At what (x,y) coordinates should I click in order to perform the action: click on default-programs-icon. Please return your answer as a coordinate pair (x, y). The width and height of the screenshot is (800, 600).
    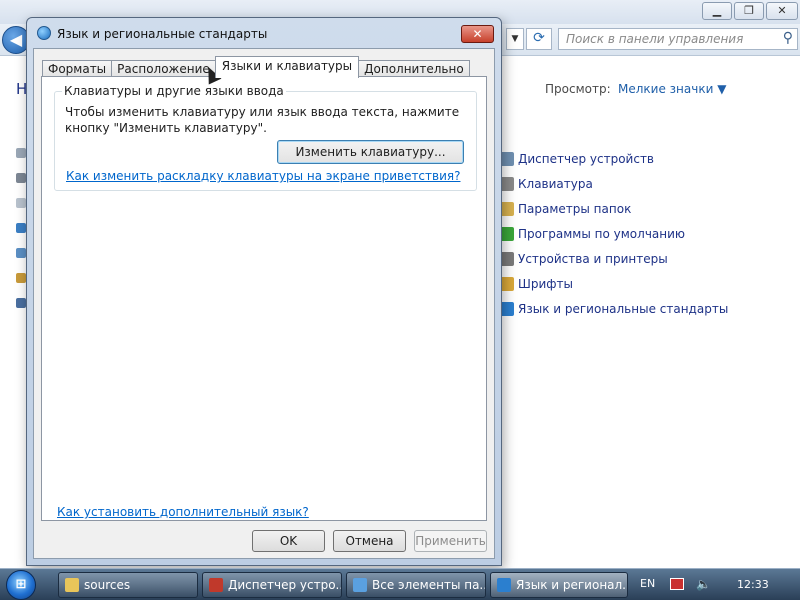
    Looking at the image, I should click on (507, 233).